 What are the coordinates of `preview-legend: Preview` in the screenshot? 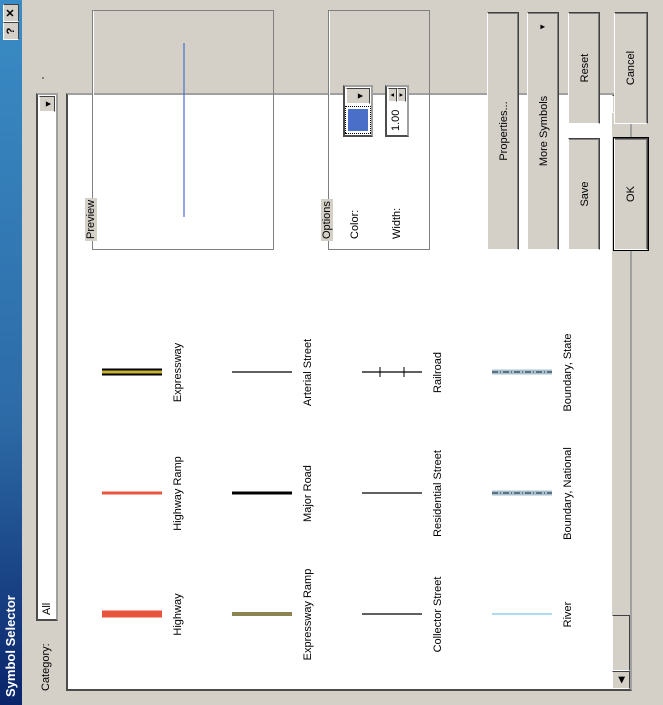 It's located at (91, 219).